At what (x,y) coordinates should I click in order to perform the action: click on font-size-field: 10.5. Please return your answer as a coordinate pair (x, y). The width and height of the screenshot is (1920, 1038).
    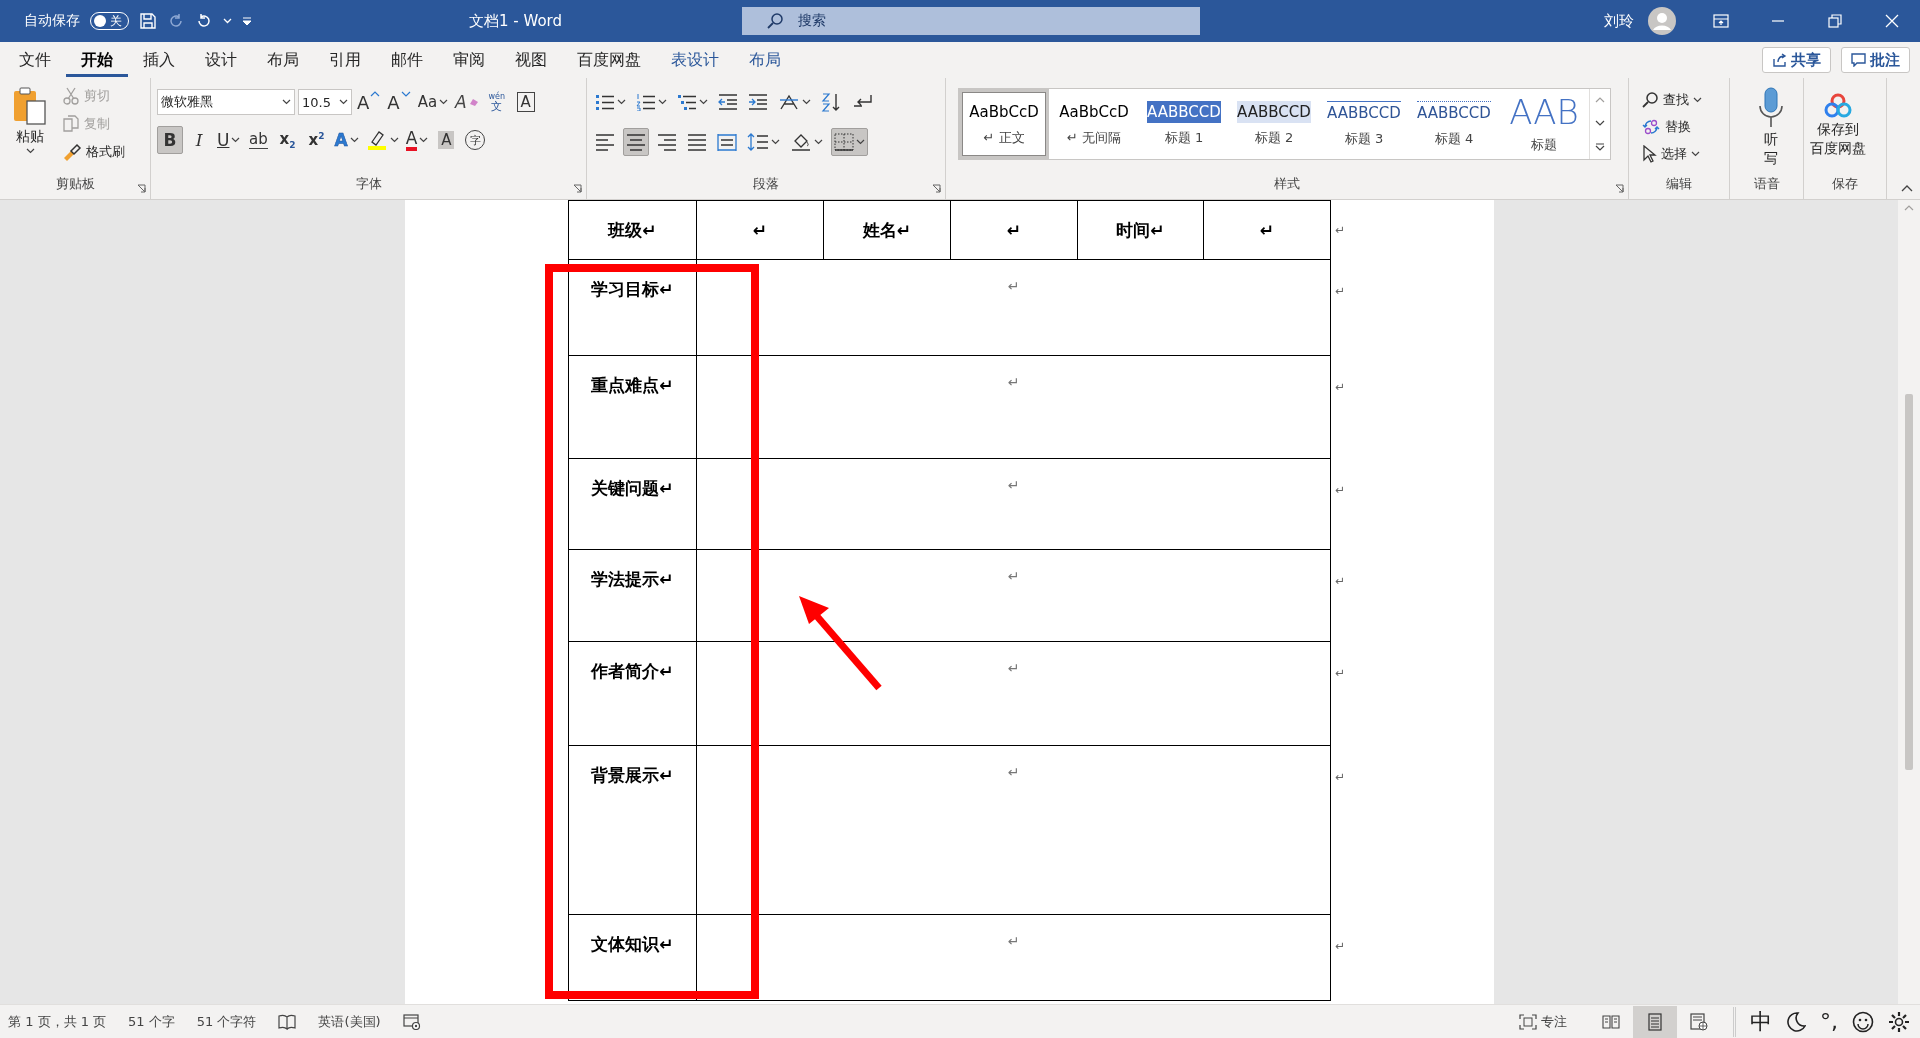
    Looking at the image, I should click on (325, 102).